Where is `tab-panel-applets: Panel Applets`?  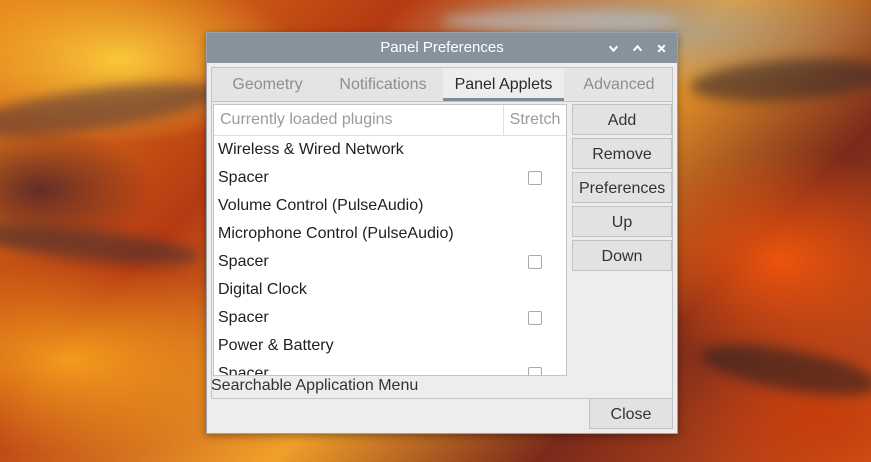 tab-panel-applets: Panel Applets is located at coordinates (503, 84).